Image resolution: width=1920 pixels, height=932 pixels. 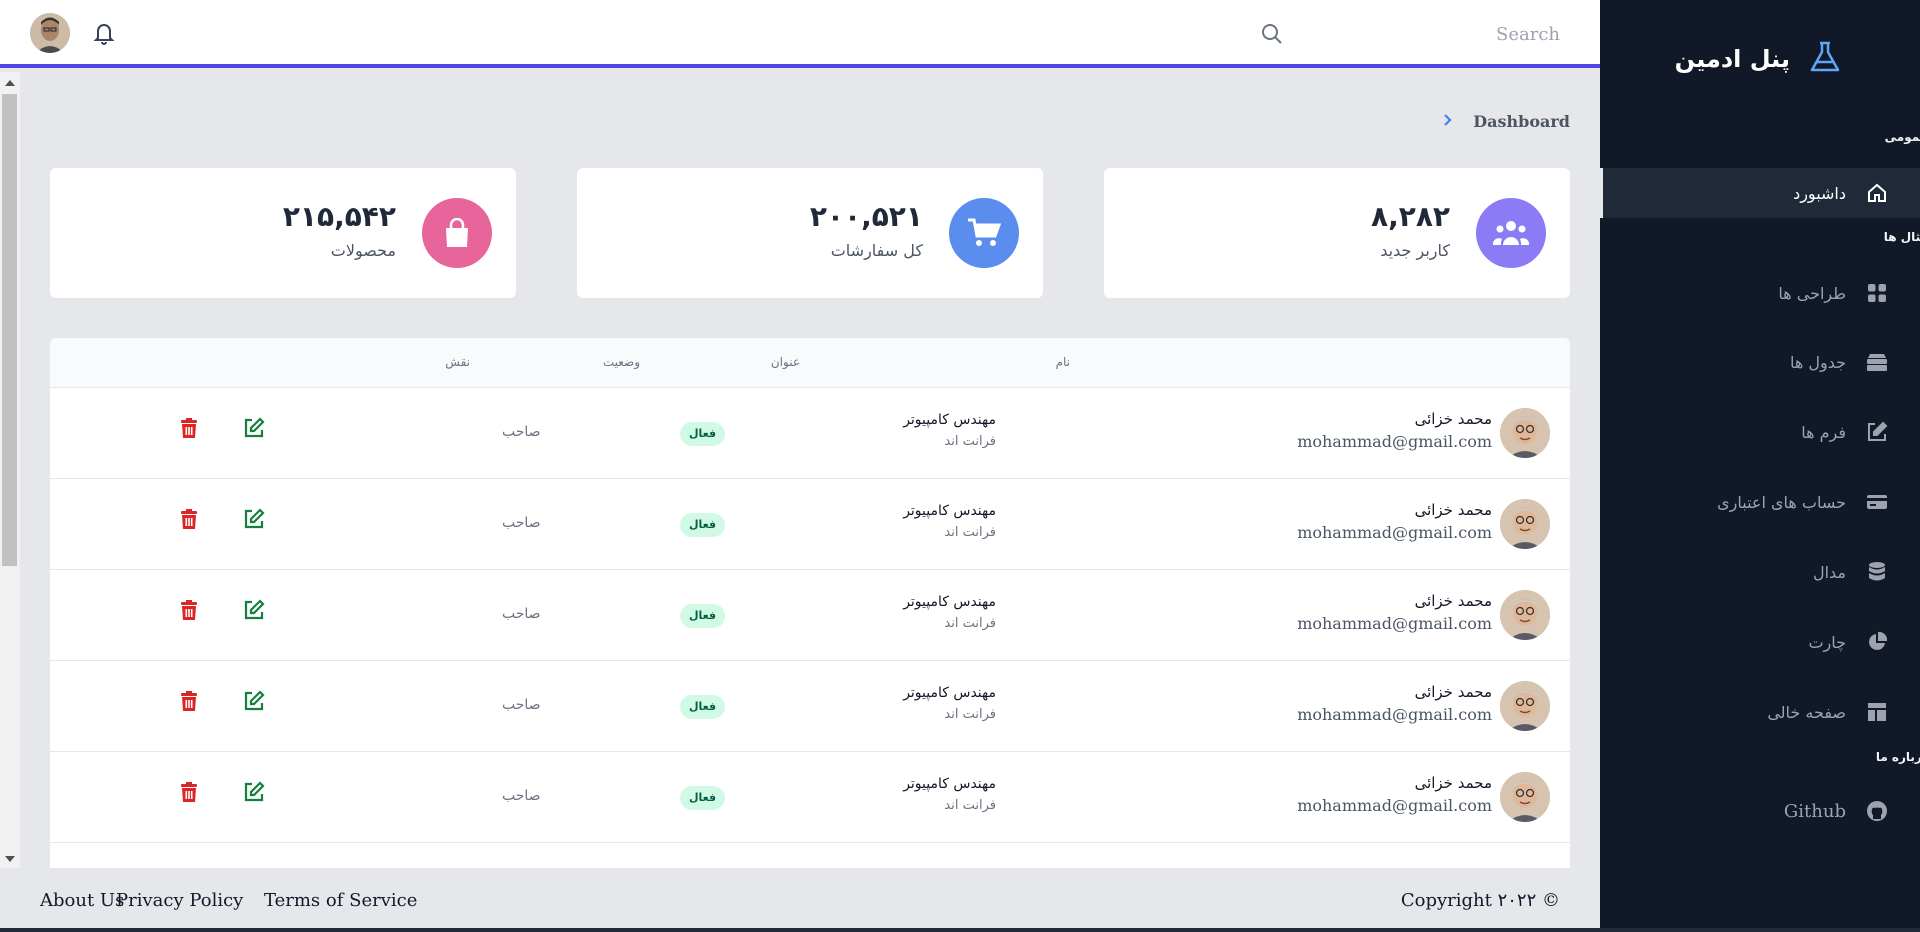 What do you see at coordinates (984, 233) in the screenshot?
I see `cart-icon` at bounding box center [984, 233].